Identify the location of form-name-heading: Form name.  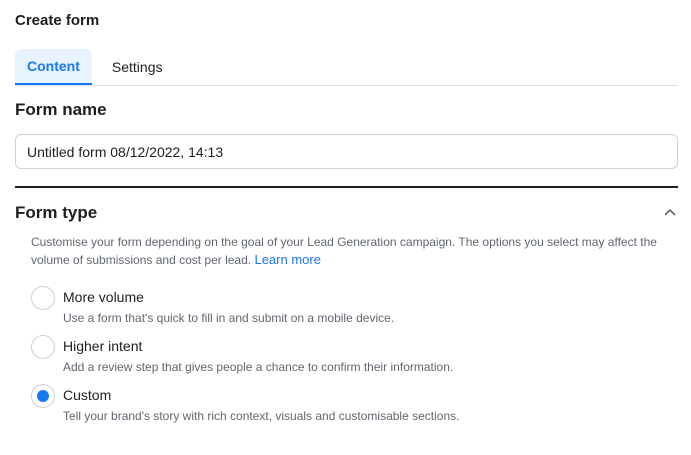
(61, 109).